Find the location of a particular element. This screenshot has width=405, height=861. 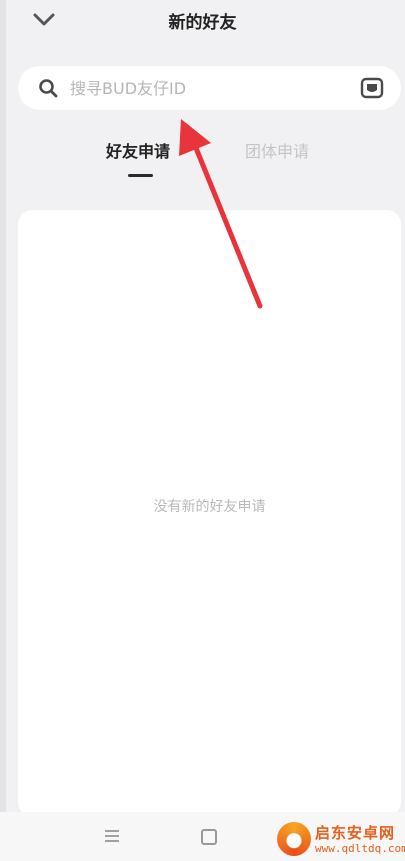

watermark-logo-icon is located at coordinates (294, 839).